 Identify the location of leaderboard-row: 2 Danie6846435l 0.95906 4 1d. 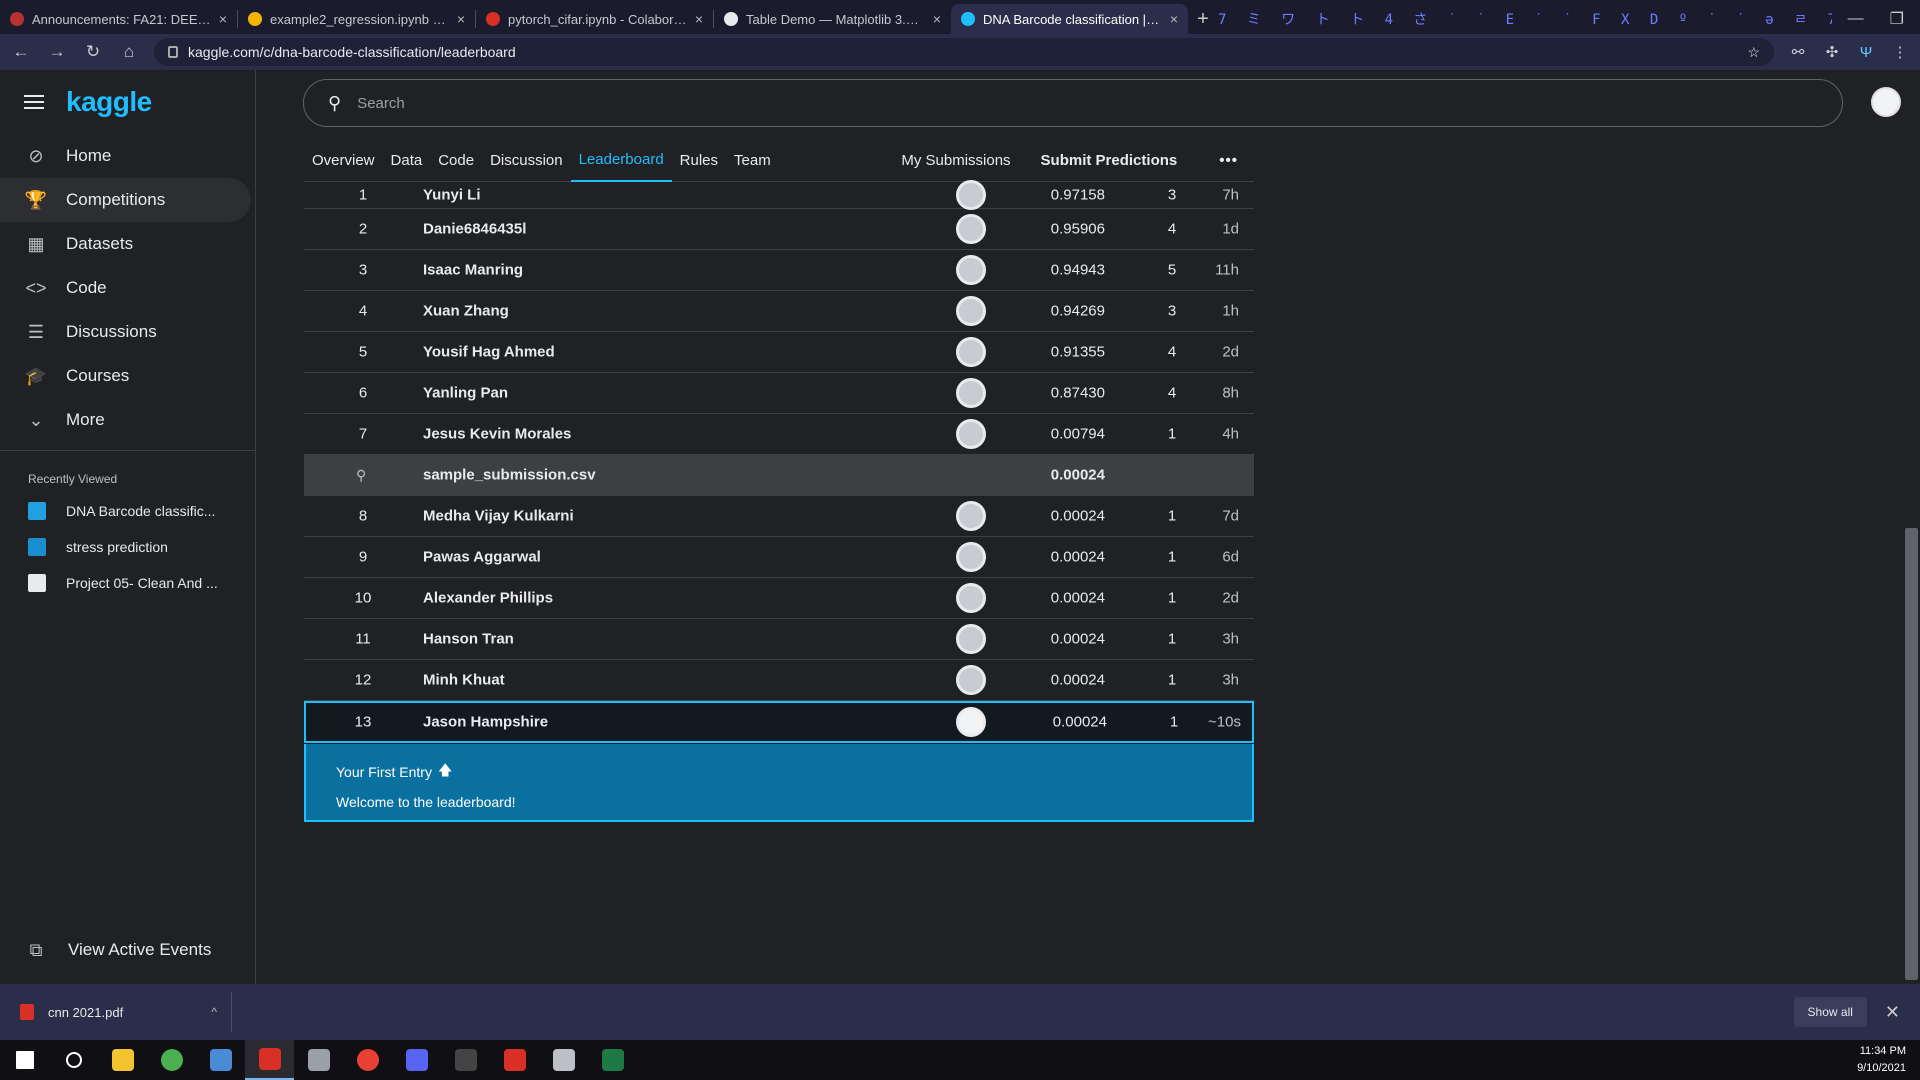
(779, 229).